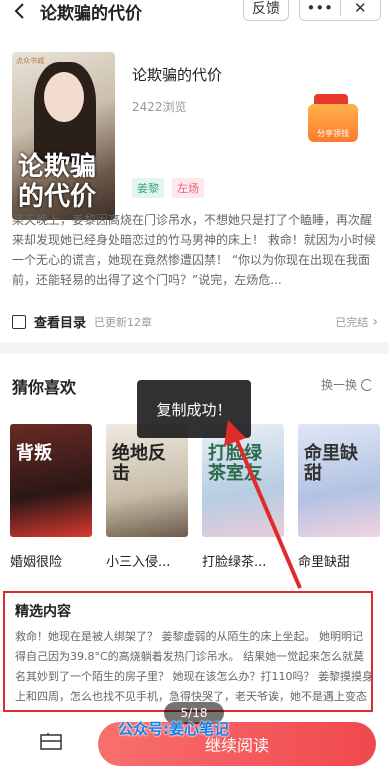 The height and width of the screenshot is (768, 389). Describe the element at coordinates (91, 13) in the screenshot. I see `page-title: 论欺骗的代价` at that location.